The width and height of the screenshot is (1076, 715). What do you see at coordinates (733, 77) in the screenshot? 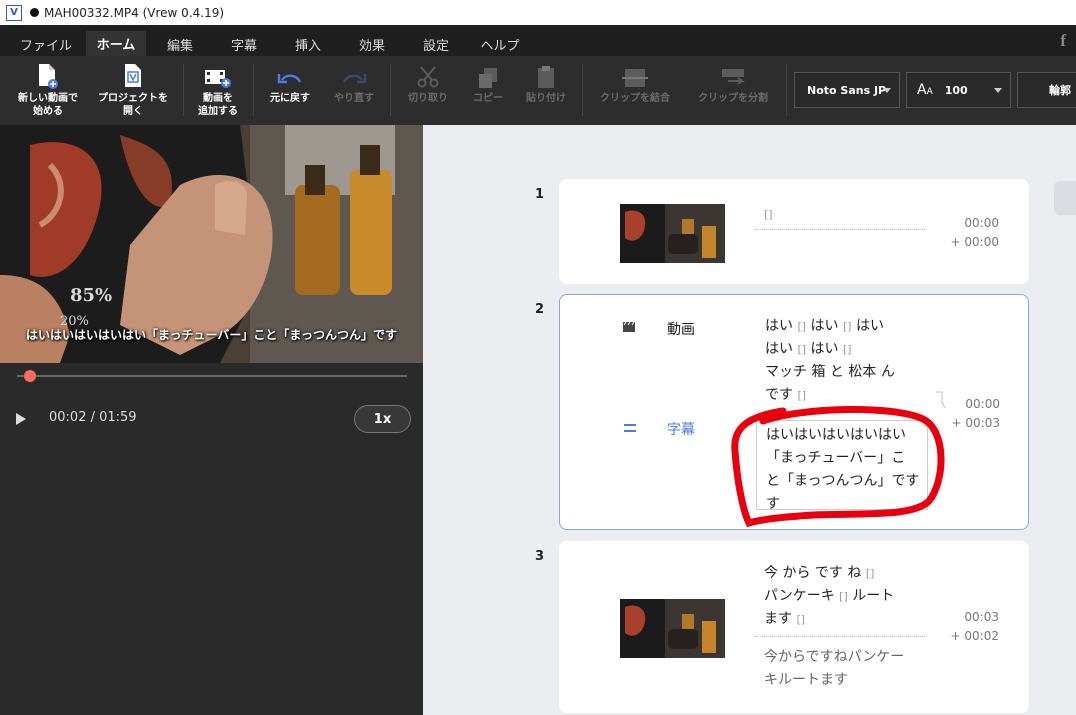
I see `split-icon` at bounding box center [733, 77].